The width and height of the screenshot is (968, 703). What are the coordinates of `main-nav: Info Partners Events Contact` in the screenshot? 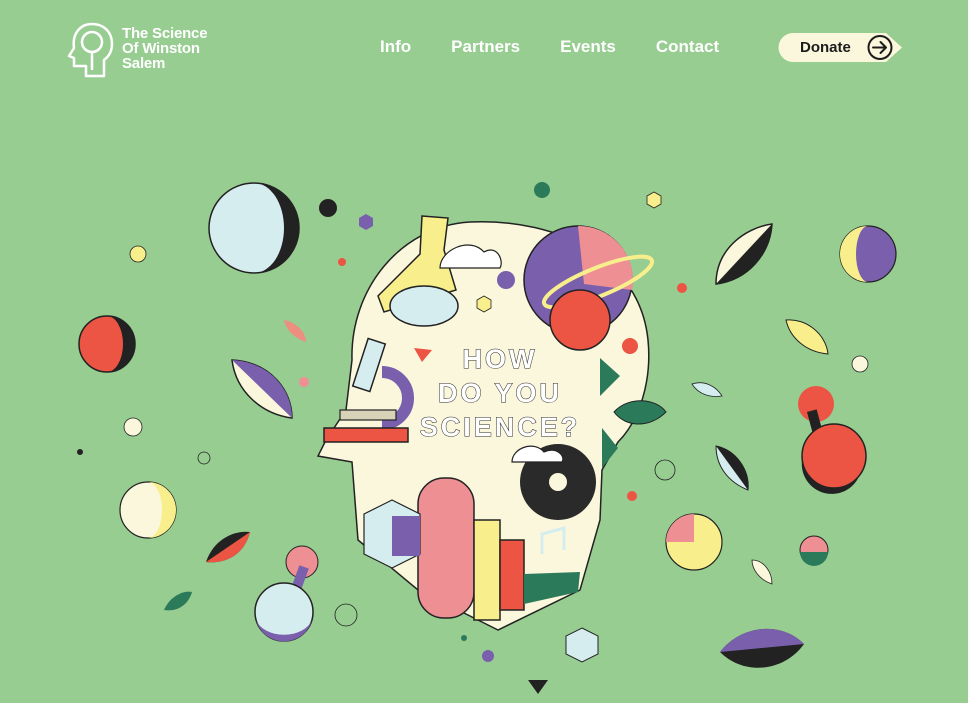 It's located at (569, 47).